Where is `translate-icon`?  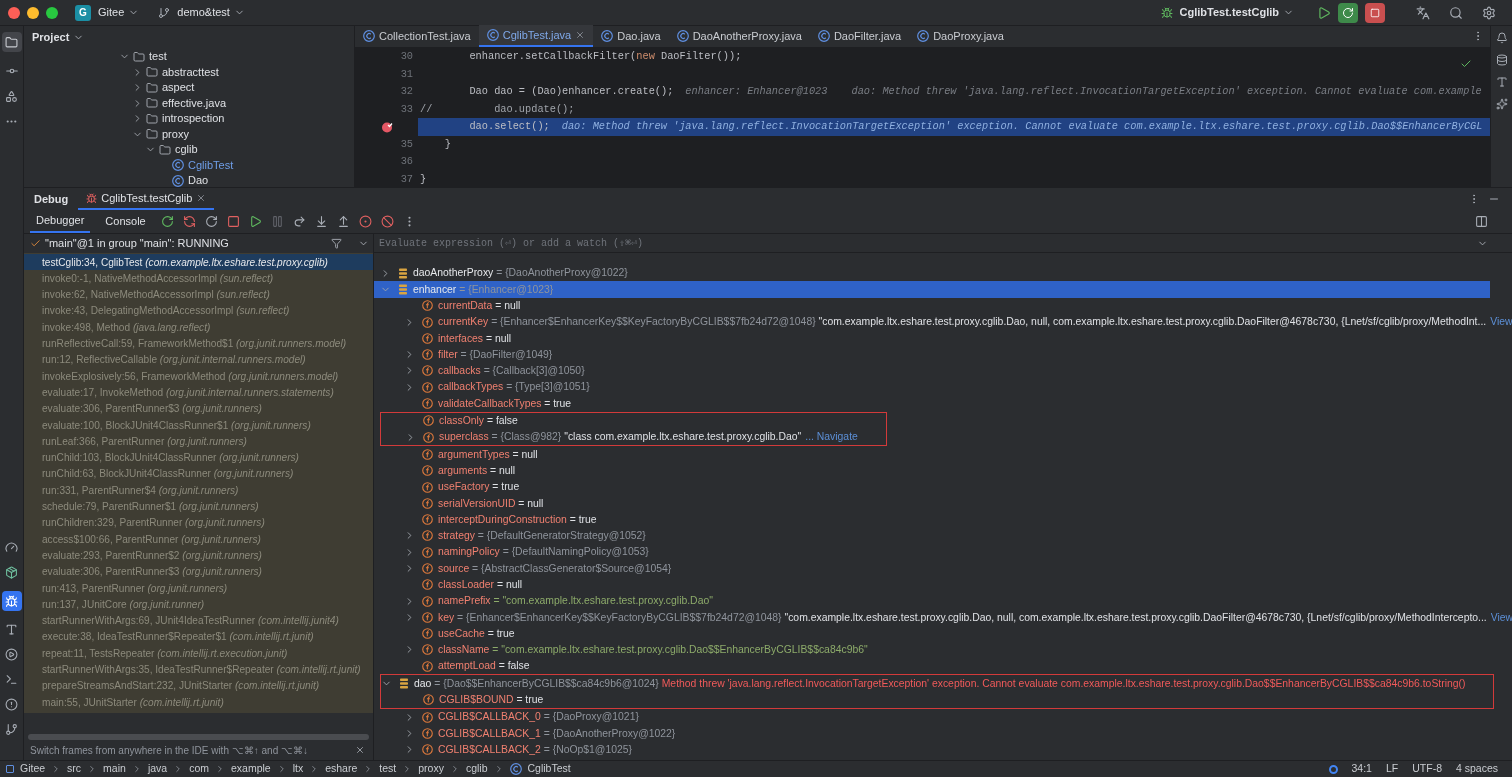
translate-icon is located at coordinates (1423, 12).